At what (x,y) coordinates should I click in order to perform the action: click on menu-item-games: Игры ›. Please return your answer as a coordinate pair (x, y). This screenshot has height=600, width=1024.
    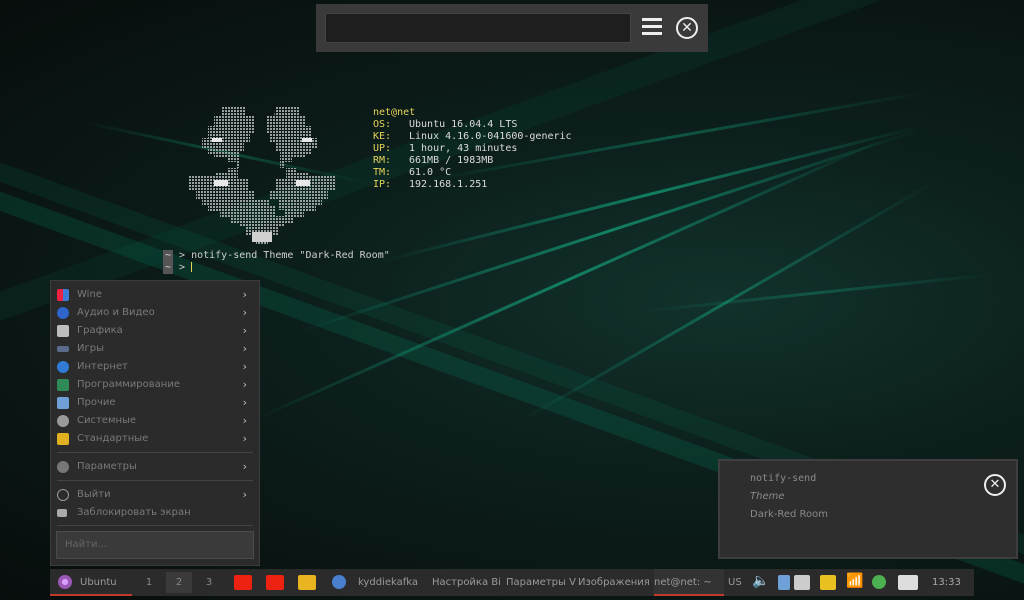
    Looking at the image, I should click on (155, 349).